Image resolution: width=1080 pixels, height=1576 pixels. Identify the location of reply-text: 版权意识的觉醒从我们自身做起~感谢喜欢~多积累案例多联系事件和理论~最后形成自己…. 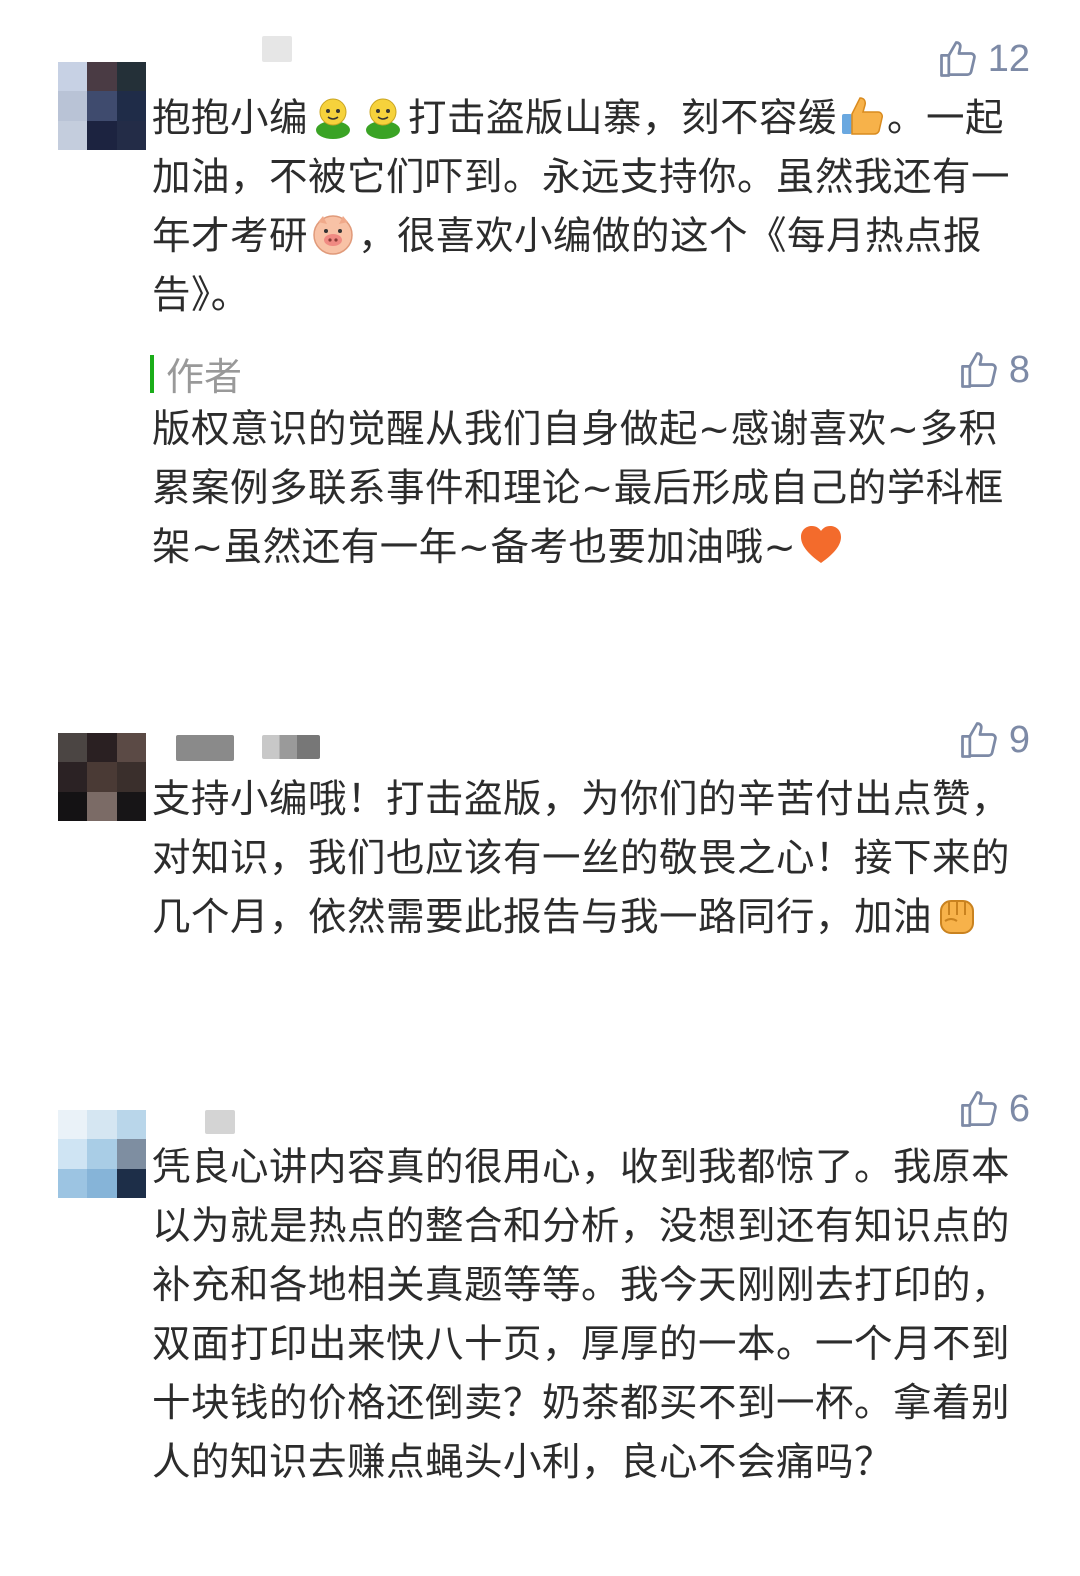
(578, 488).